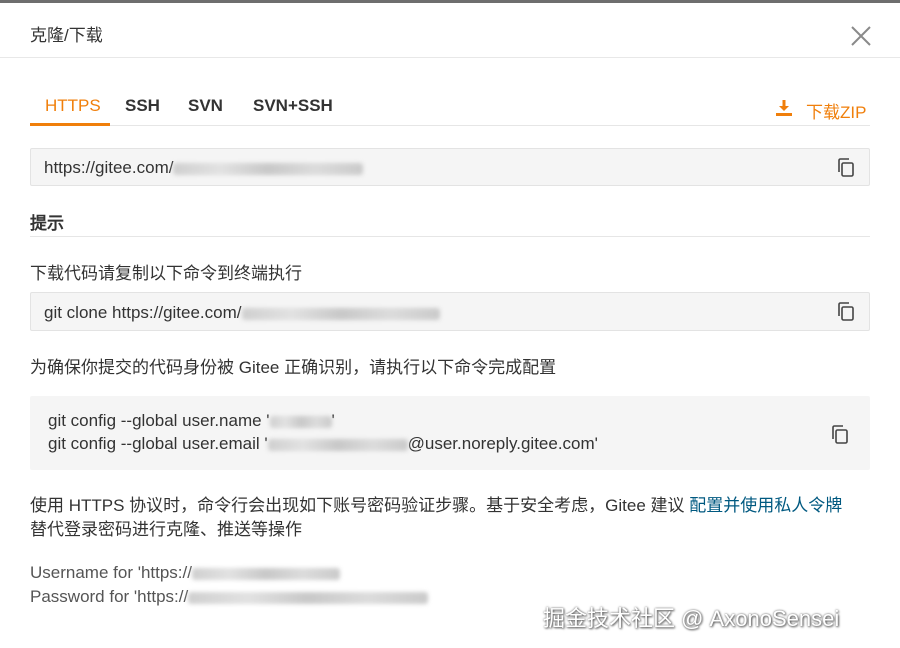 This screenshot has width=900, height=648. I want to click on clone-command-text: git clone https://gitee.com/, so click(143, 312).